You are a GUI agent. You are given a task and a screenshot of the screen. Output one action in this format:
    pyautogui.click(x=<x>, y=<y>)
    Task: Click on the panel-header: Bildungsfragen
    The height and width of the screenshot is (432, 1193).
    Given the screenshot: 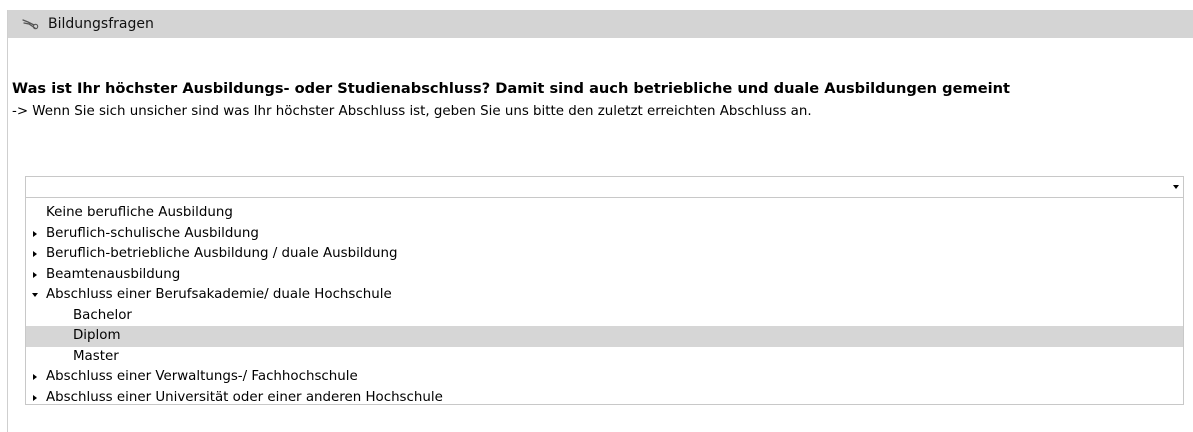 What is the action you would take?
    pyautogui.click(x=600, y=24)
    